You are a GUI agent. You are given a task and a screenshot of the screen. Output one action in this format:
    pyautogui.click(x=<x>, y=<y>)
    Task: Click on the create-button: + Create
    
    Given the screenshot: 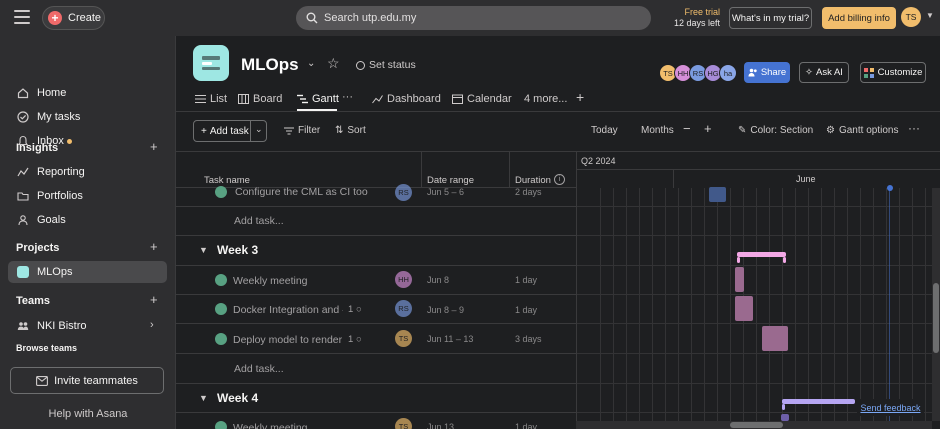 What is the action you would take?
    pyautogui.click(x=73, y=18)
    